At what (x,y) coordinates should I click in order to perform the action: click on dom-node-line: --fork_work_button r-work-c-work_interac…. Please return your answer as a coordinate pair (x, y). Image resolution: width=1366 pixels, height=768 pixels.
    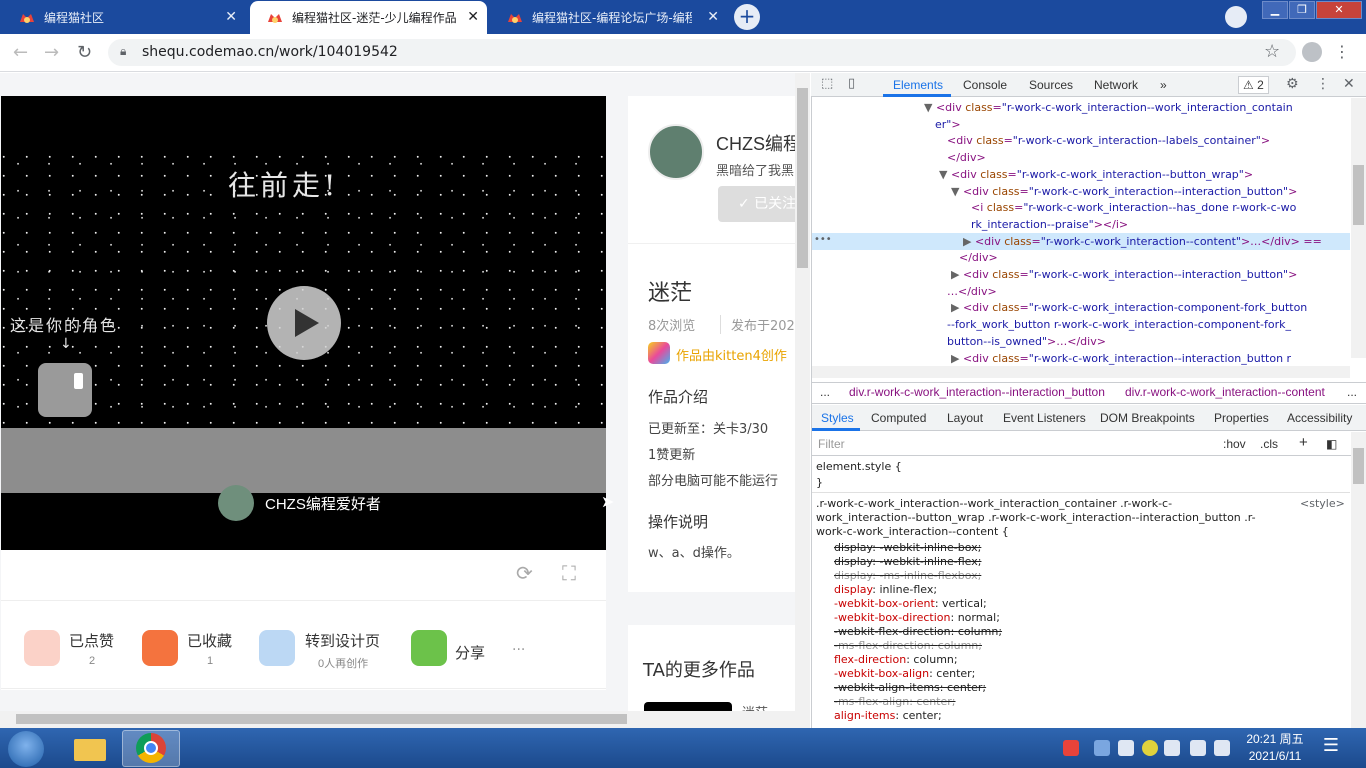
    Looking at the image, I should click on (1119, 325).